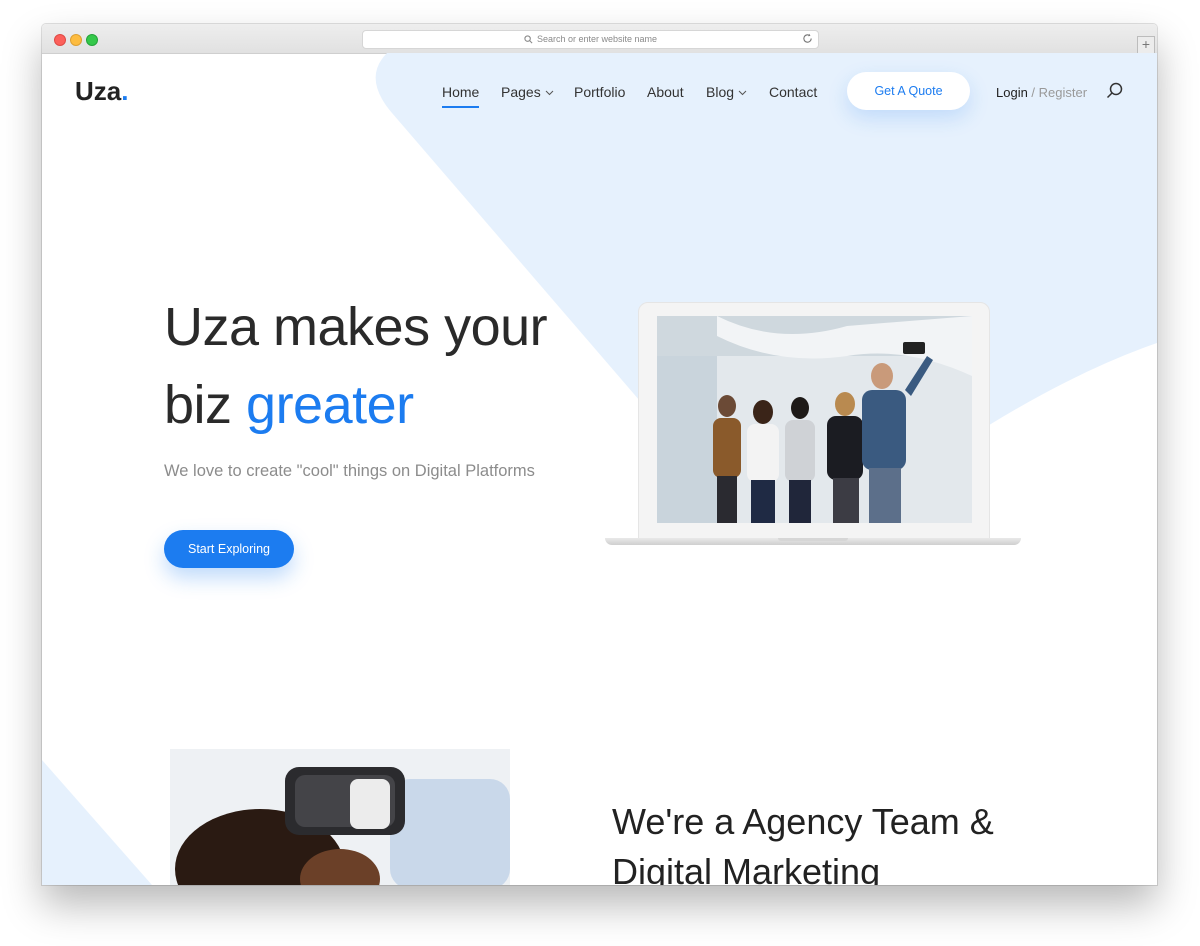 The image size is (1200, 946). Describe the element at coordinates (665, 92) in the screenshot. I see `nav-item-about: About` at that location.